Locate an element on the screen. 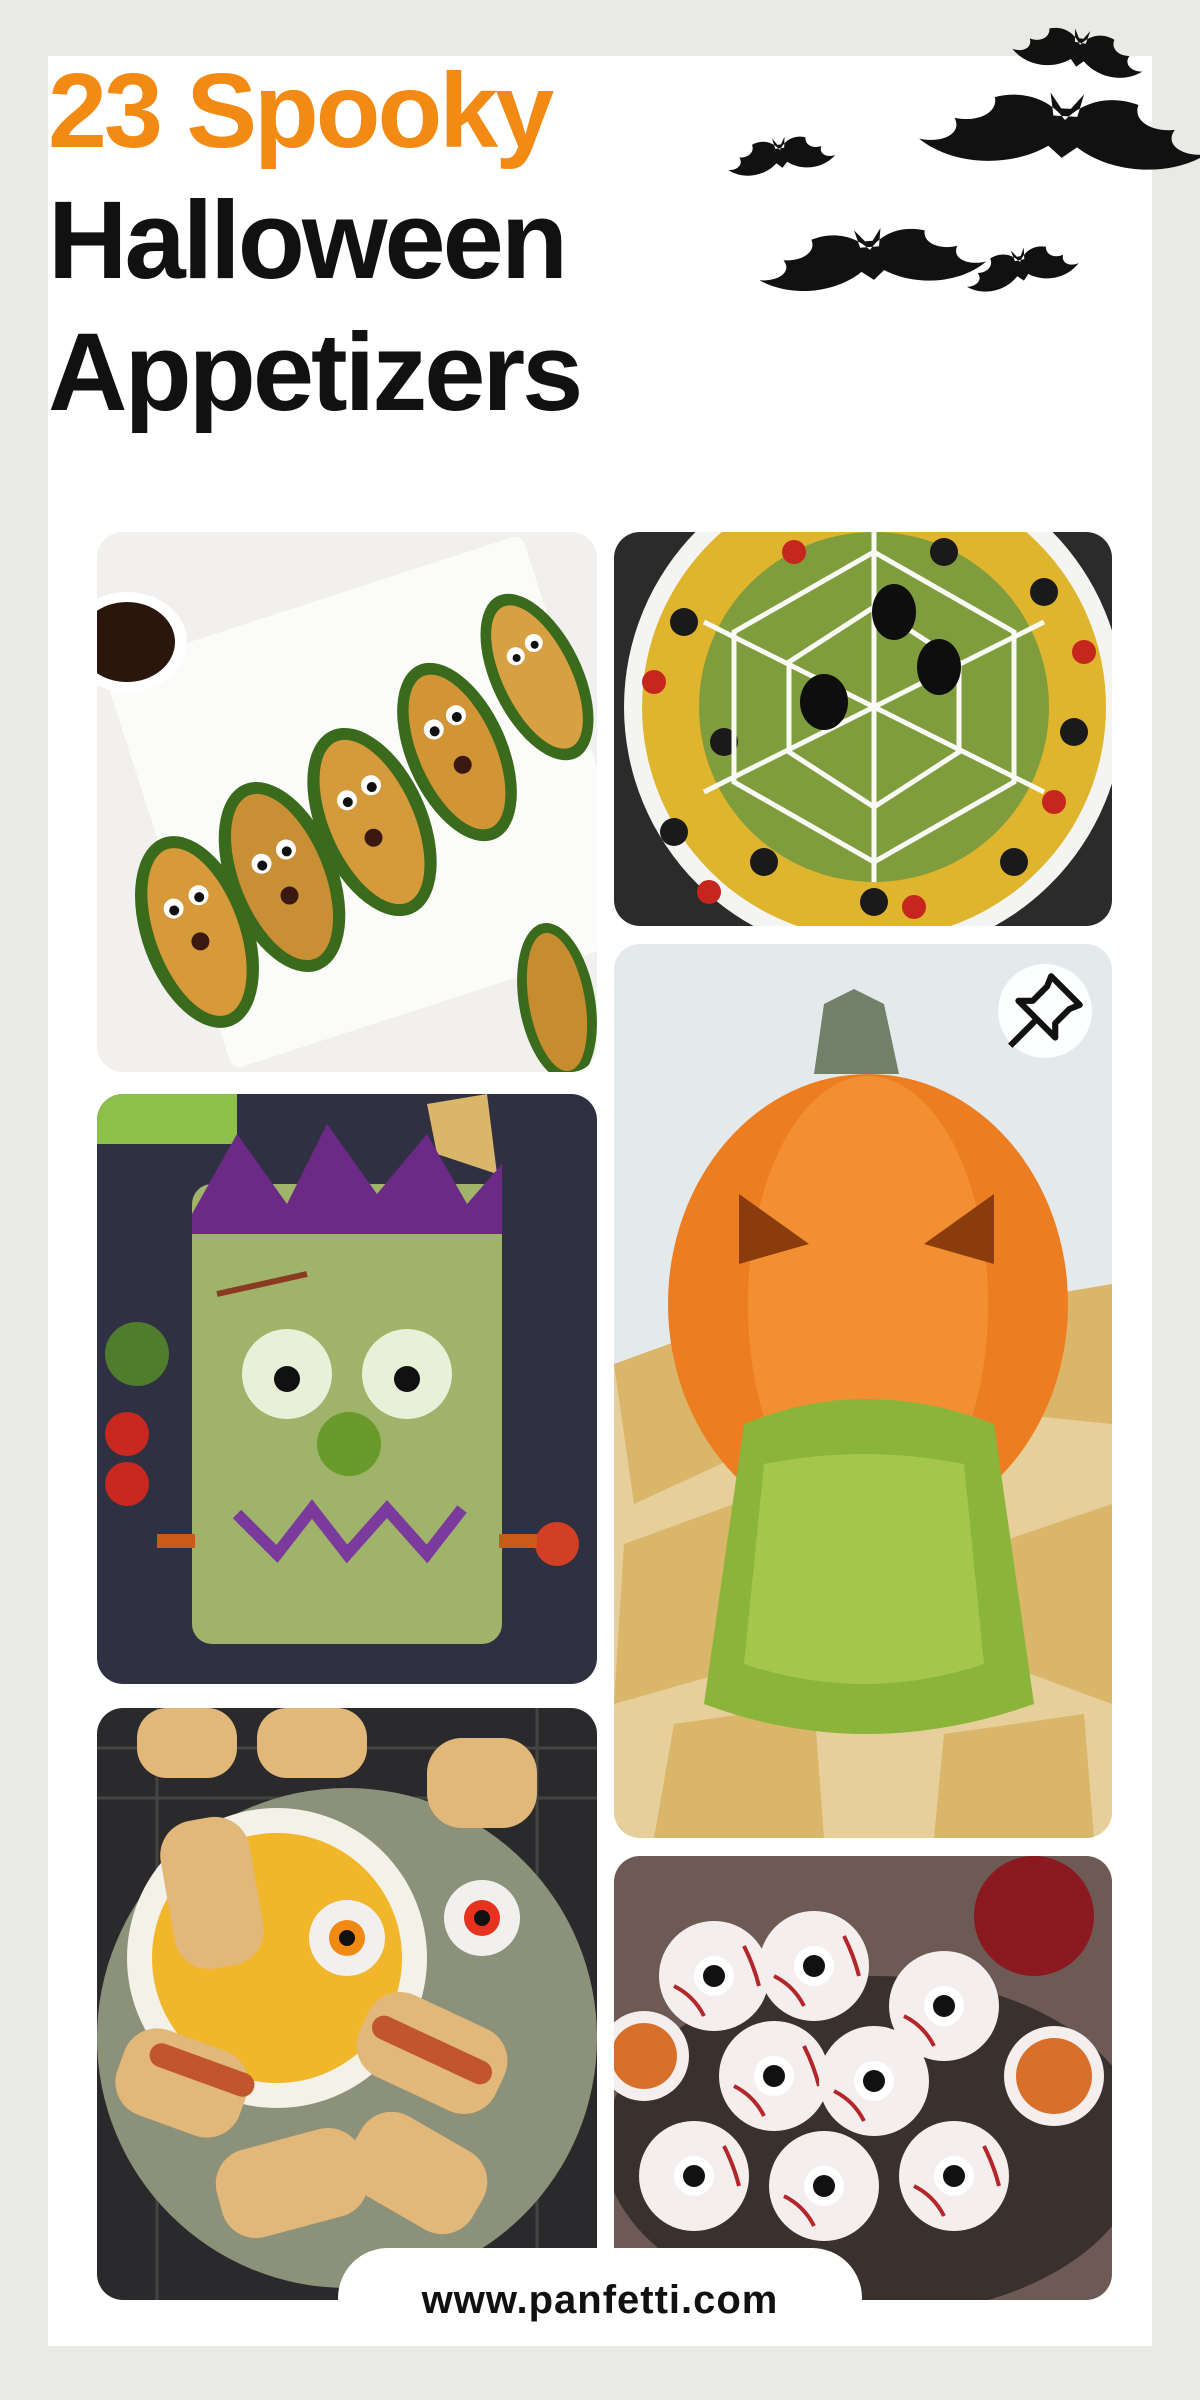 The height and width of the screenshot is (2400, 1200). page-title: 23 Spooky Halloween Appetizers is located at coordinates (315, 243).